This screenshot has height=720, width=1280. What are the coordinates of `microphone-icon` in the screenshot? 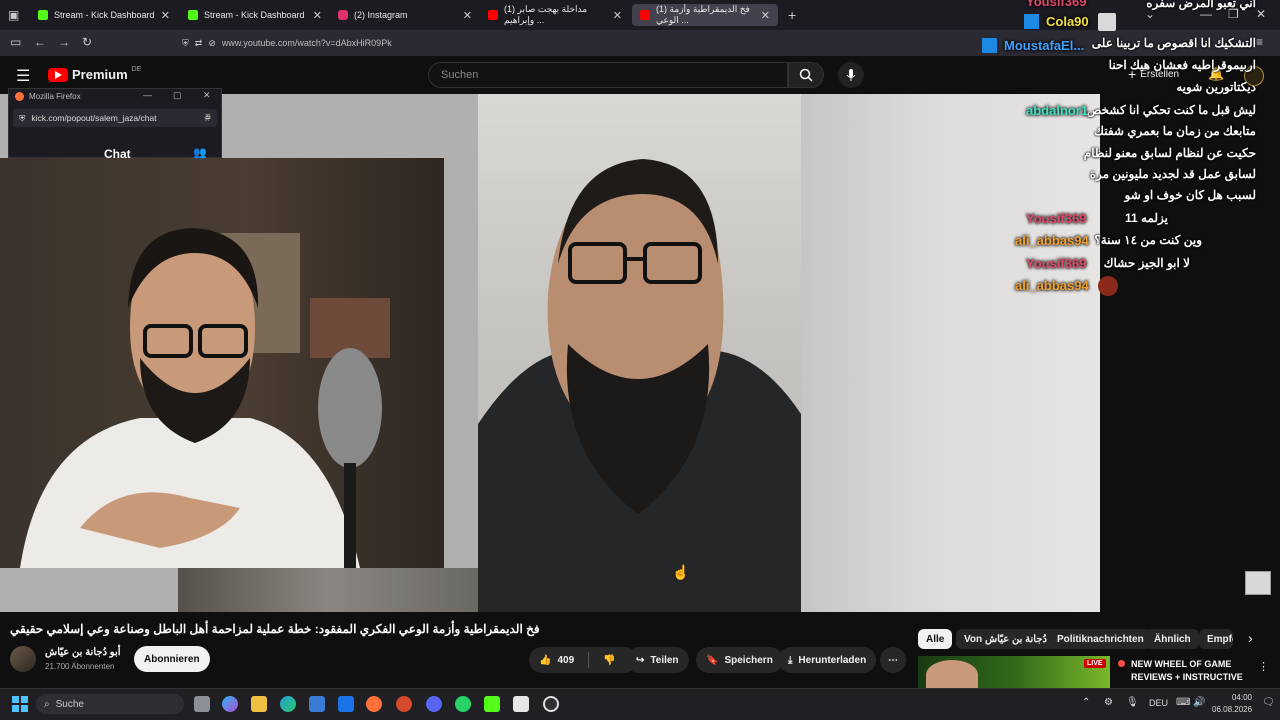 It's located at (851, 75).